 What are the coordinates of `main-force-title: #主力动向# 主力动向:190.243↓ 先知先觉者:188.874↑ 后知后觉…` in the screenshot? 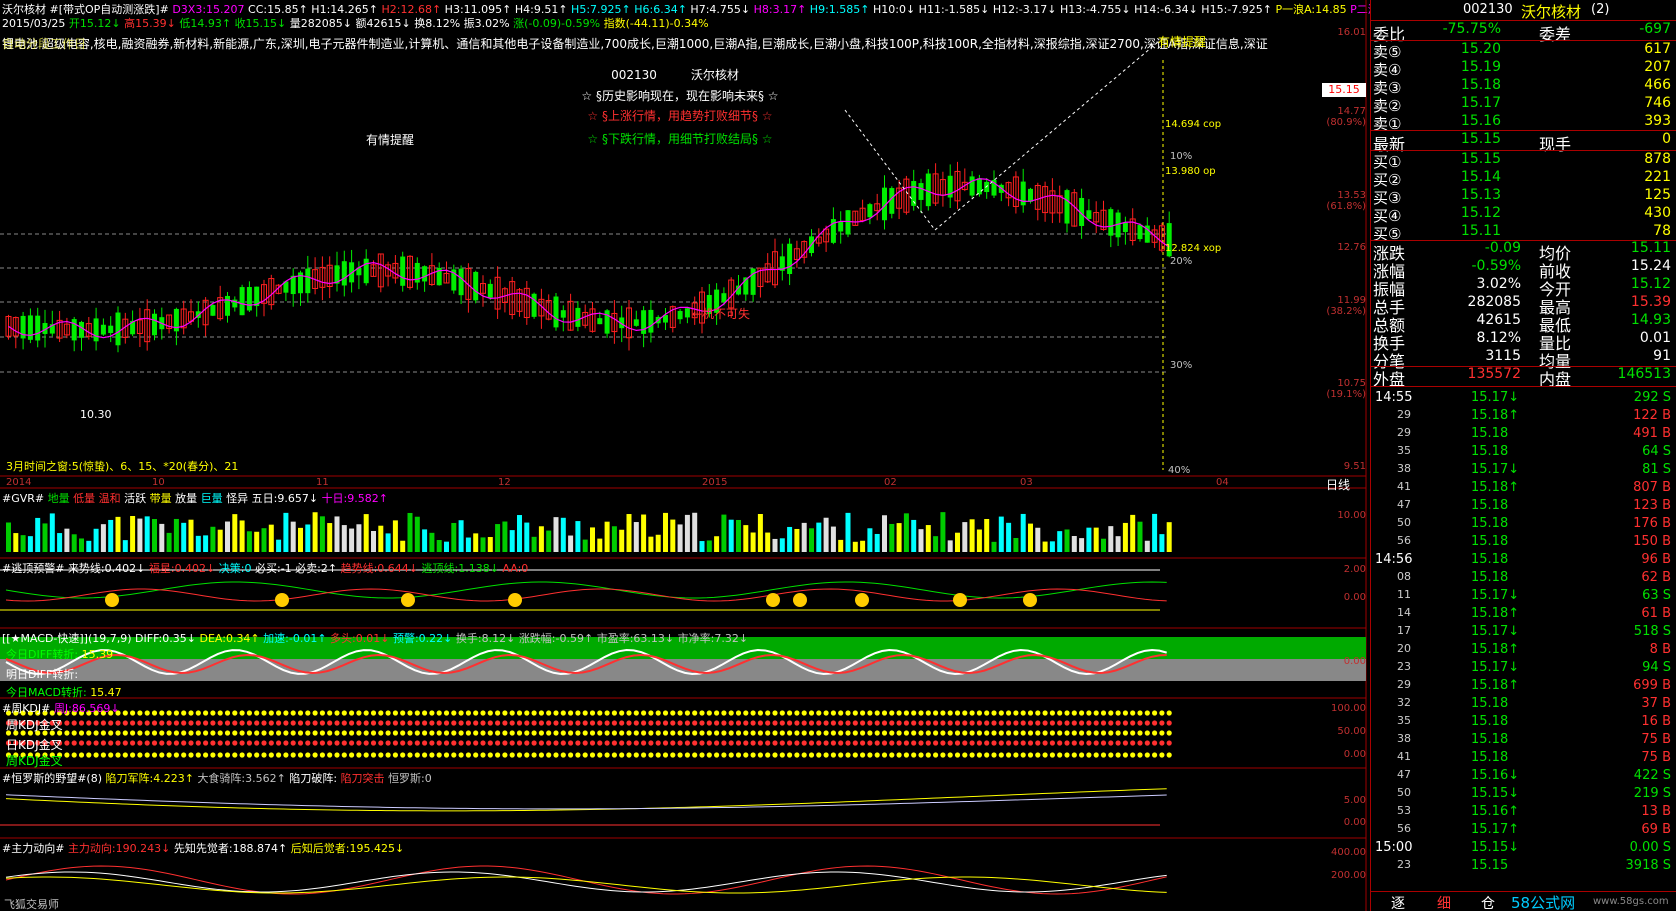 It's located at (203, 848).